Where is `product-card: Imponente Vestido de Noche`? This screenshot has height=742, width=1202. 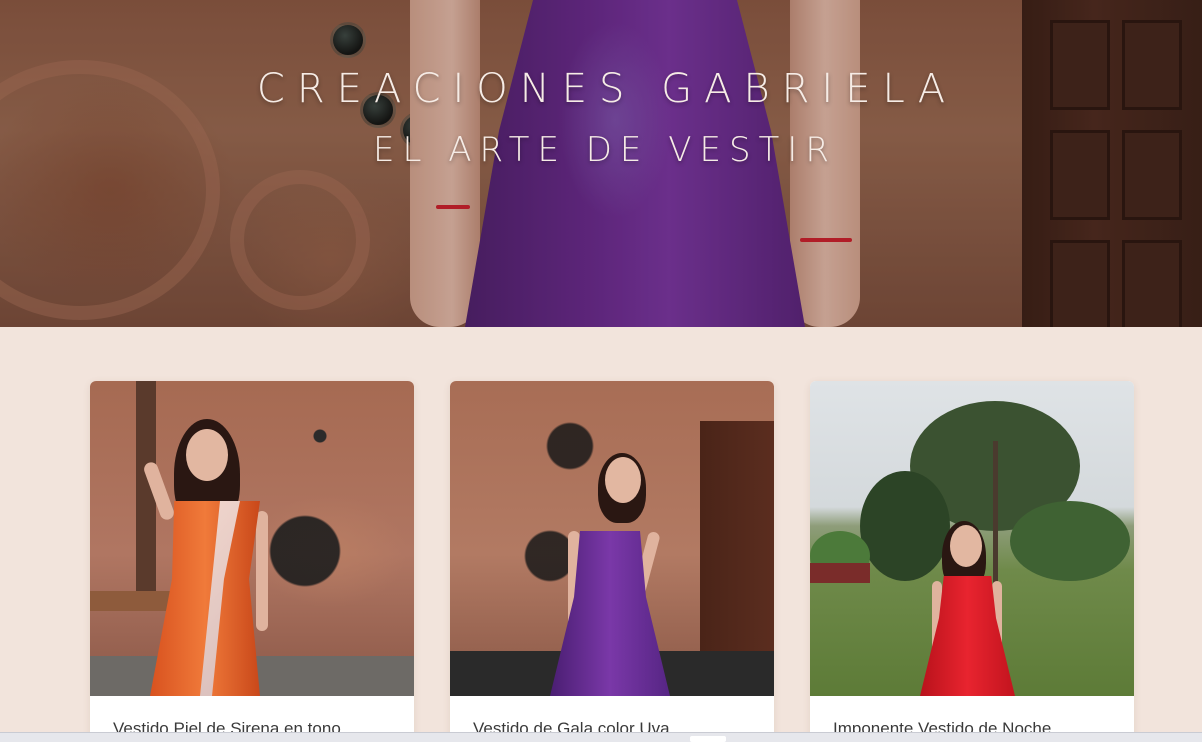
product-card: Imponente Vestido de Noche is located at coordinates (972, 561).